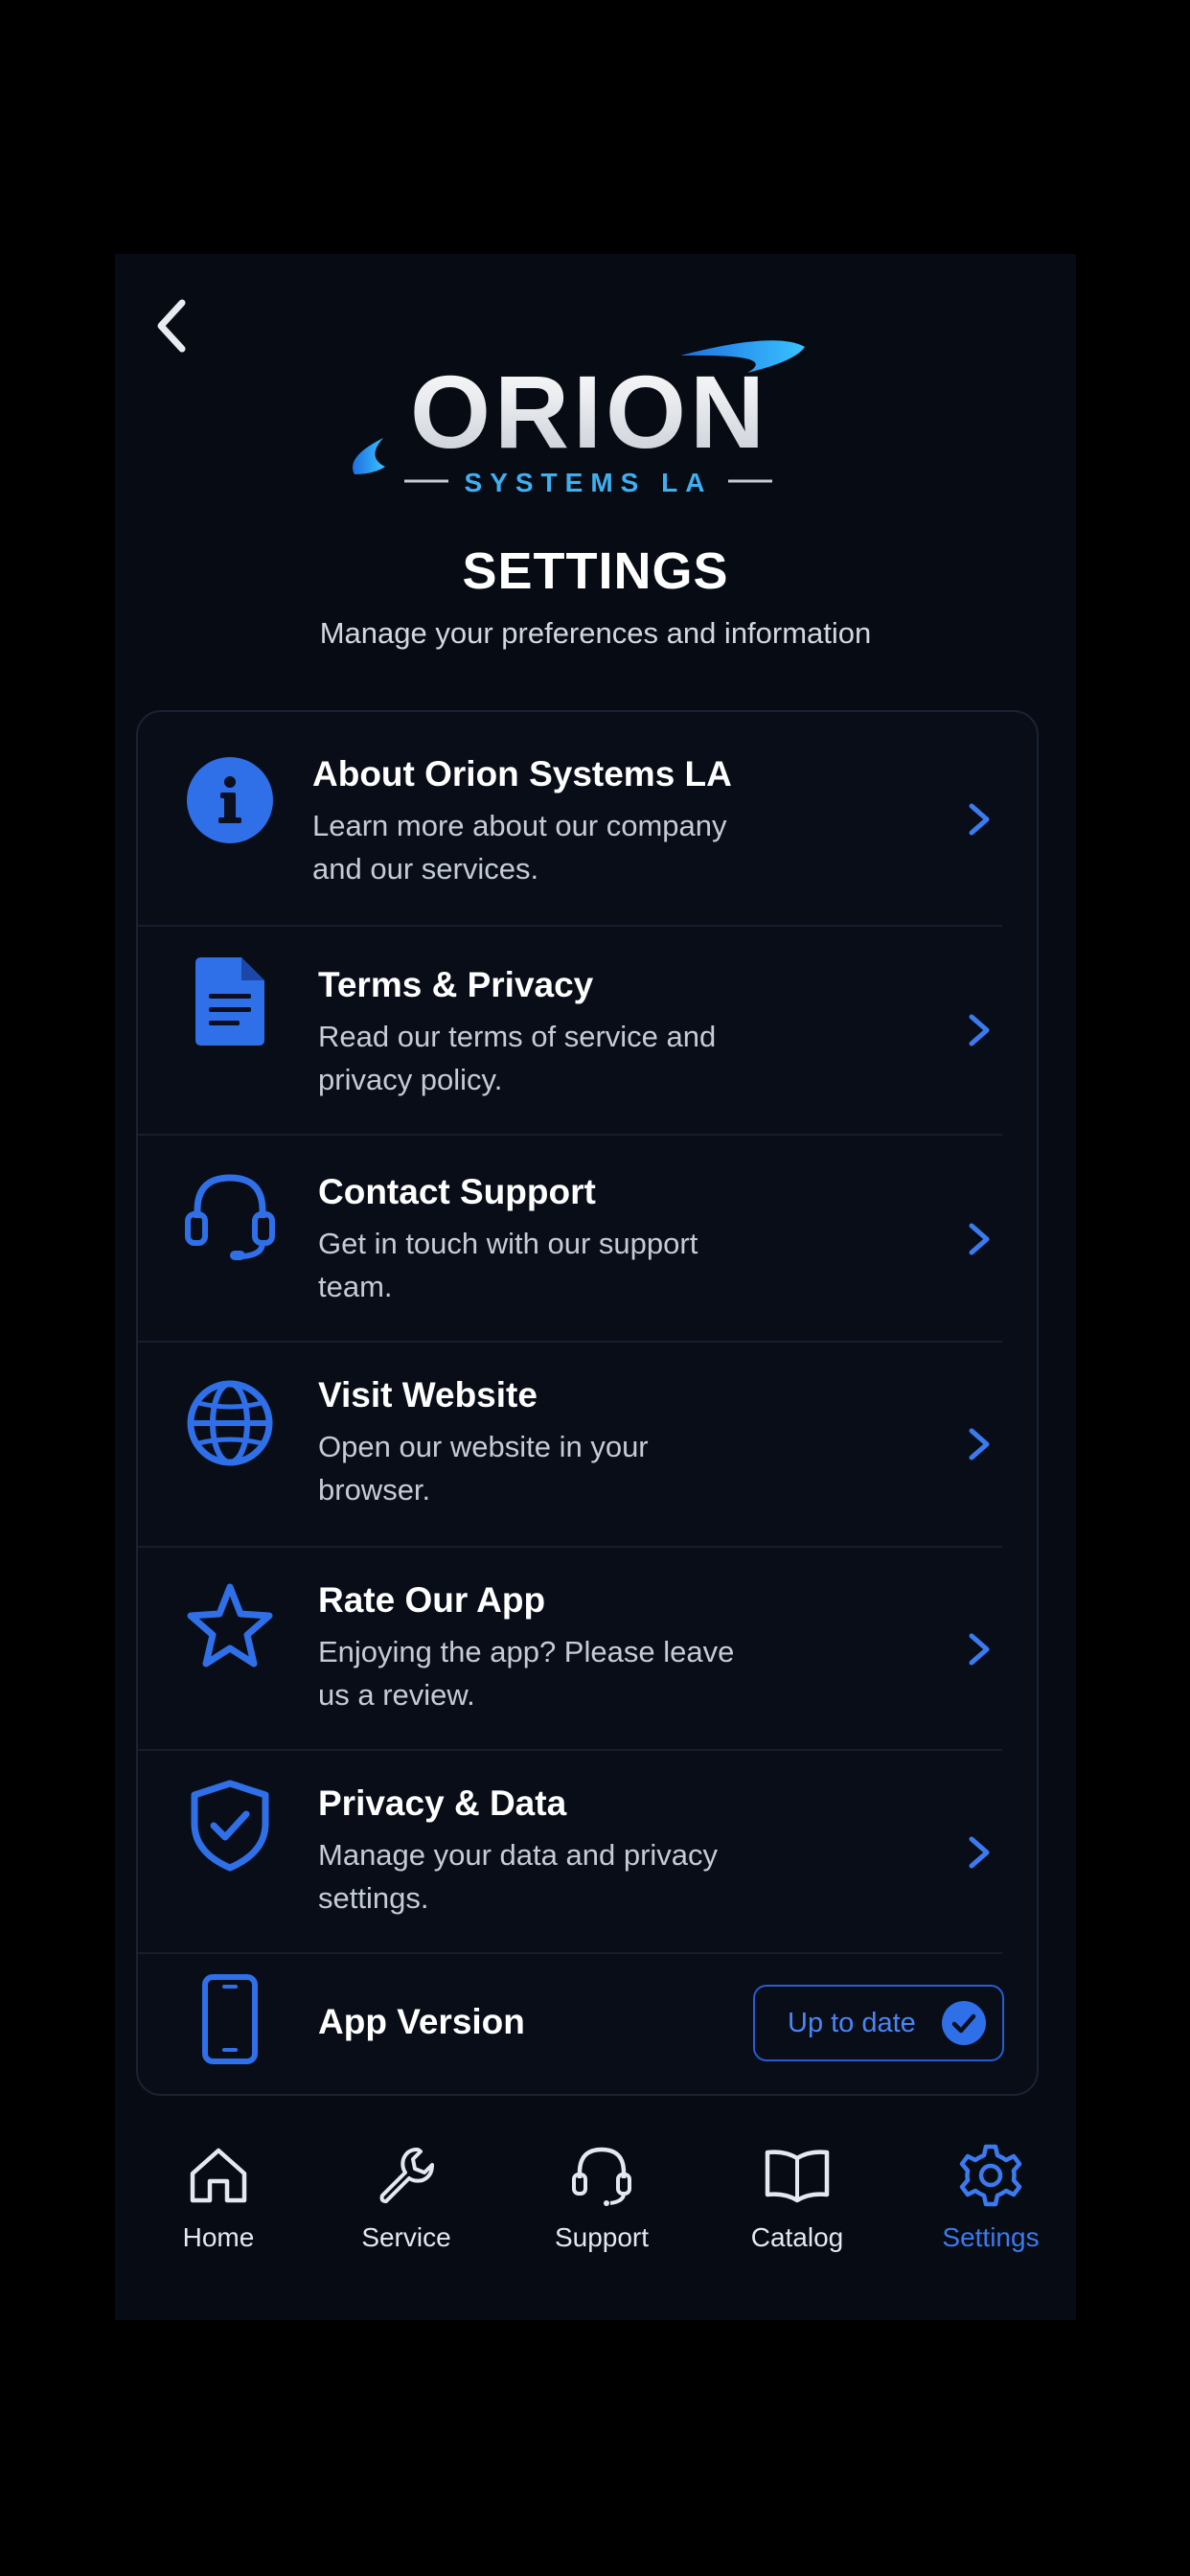 The image size is (1190, 2576). Describe the element at coordinates (518, 1876) in the screenshot. I see `settings-item-description: Manage your data and privacy settings.` at that location.